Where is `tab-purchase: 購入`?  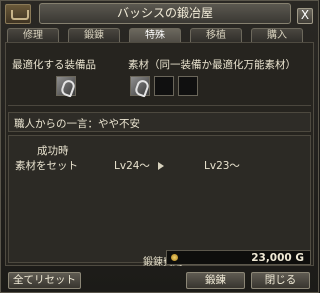 tab-purchase: 購入 is located at coordinates (277, 35).